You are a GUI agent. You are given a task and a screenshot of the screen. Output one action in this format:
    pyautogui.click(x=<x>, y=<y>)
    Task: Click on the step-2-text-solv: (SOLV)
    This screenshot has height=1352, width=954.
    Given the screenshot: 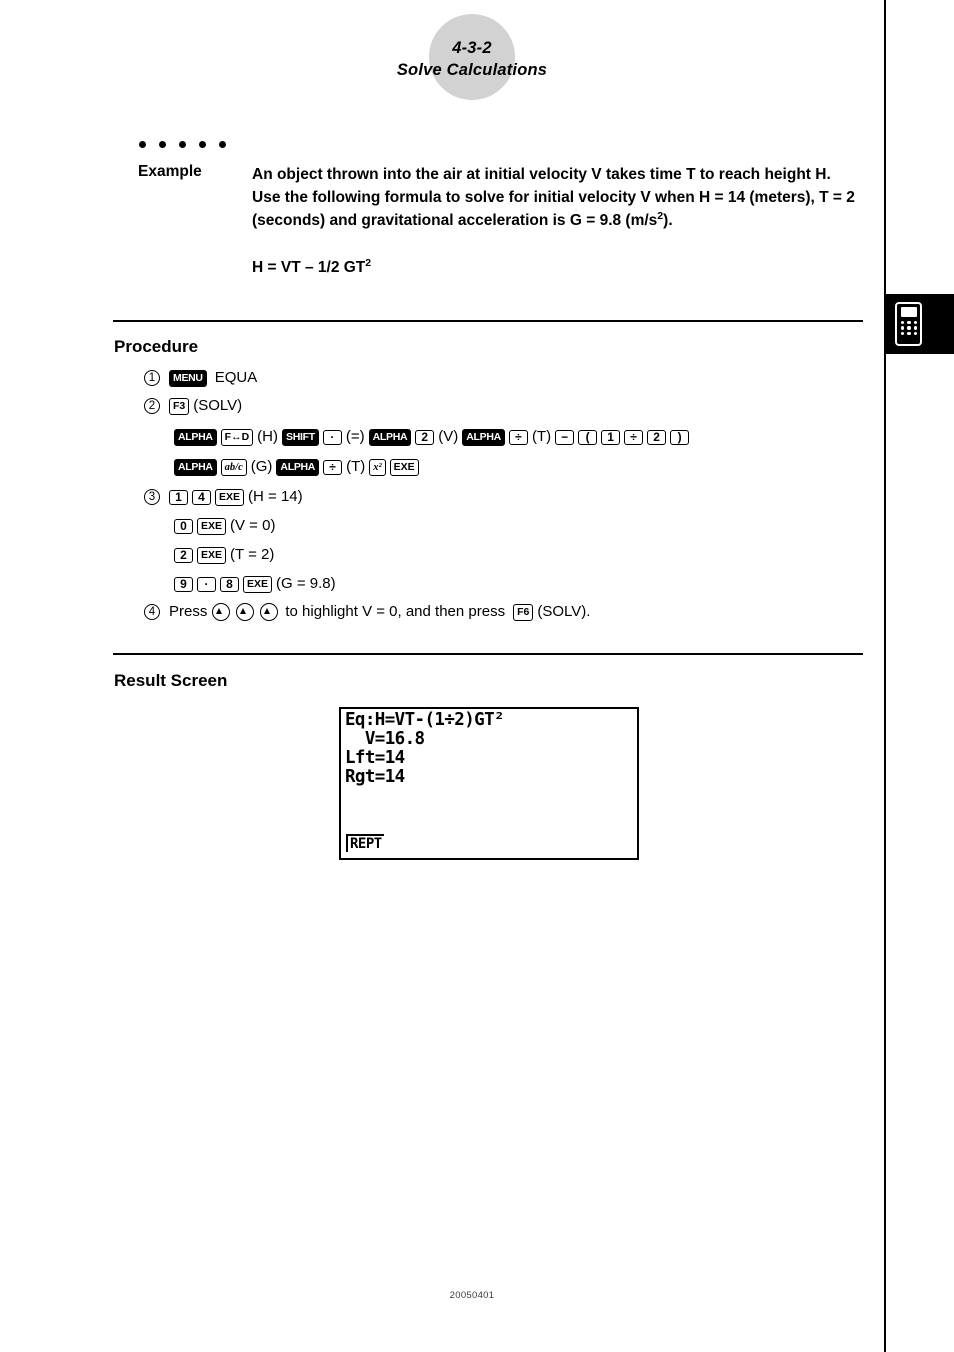 What is the action you would take?
    pyautogui.click(x=218, y=405)
    